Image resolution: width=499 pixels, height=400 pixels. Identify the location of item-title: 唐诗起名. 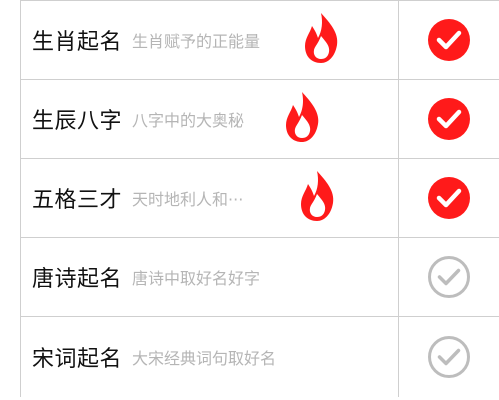
(77, 279).